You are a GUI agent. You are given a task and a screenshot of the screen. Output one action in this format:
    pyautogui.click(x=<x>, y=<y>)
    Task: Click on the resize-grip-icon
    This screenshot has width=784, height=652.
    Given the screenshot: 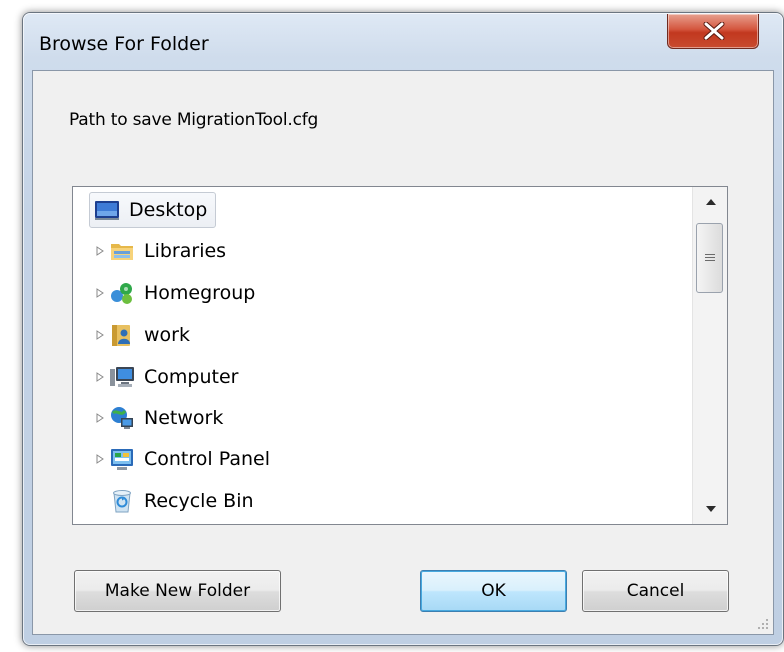 What is the action you would take?
    pyautogui.click(x=762, y=623)
    